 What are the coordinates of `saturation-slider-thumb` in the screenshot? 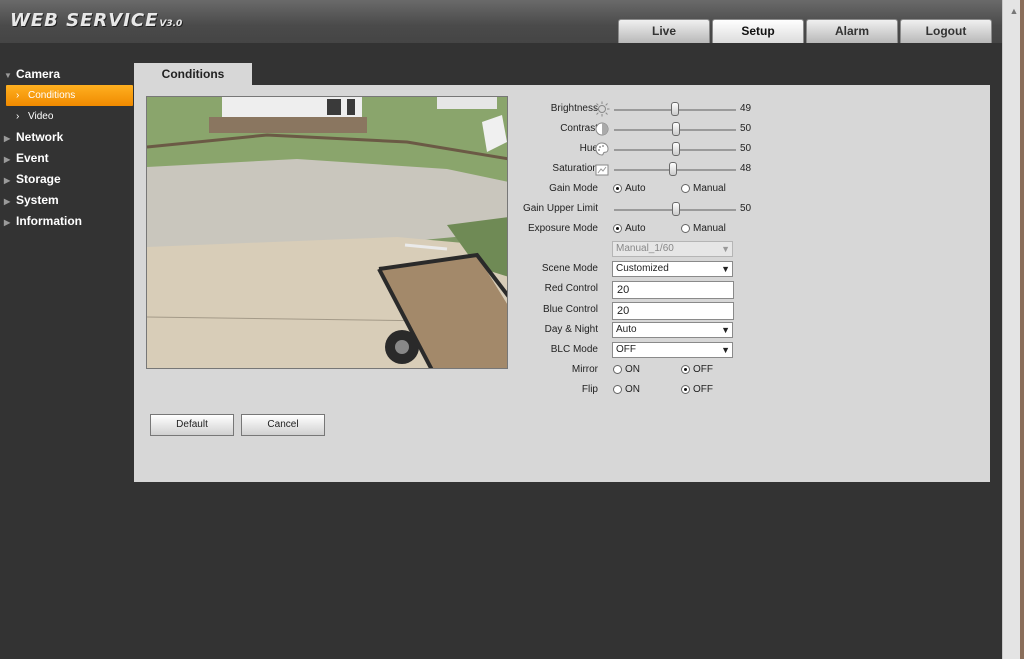 It's located at (673, 169).